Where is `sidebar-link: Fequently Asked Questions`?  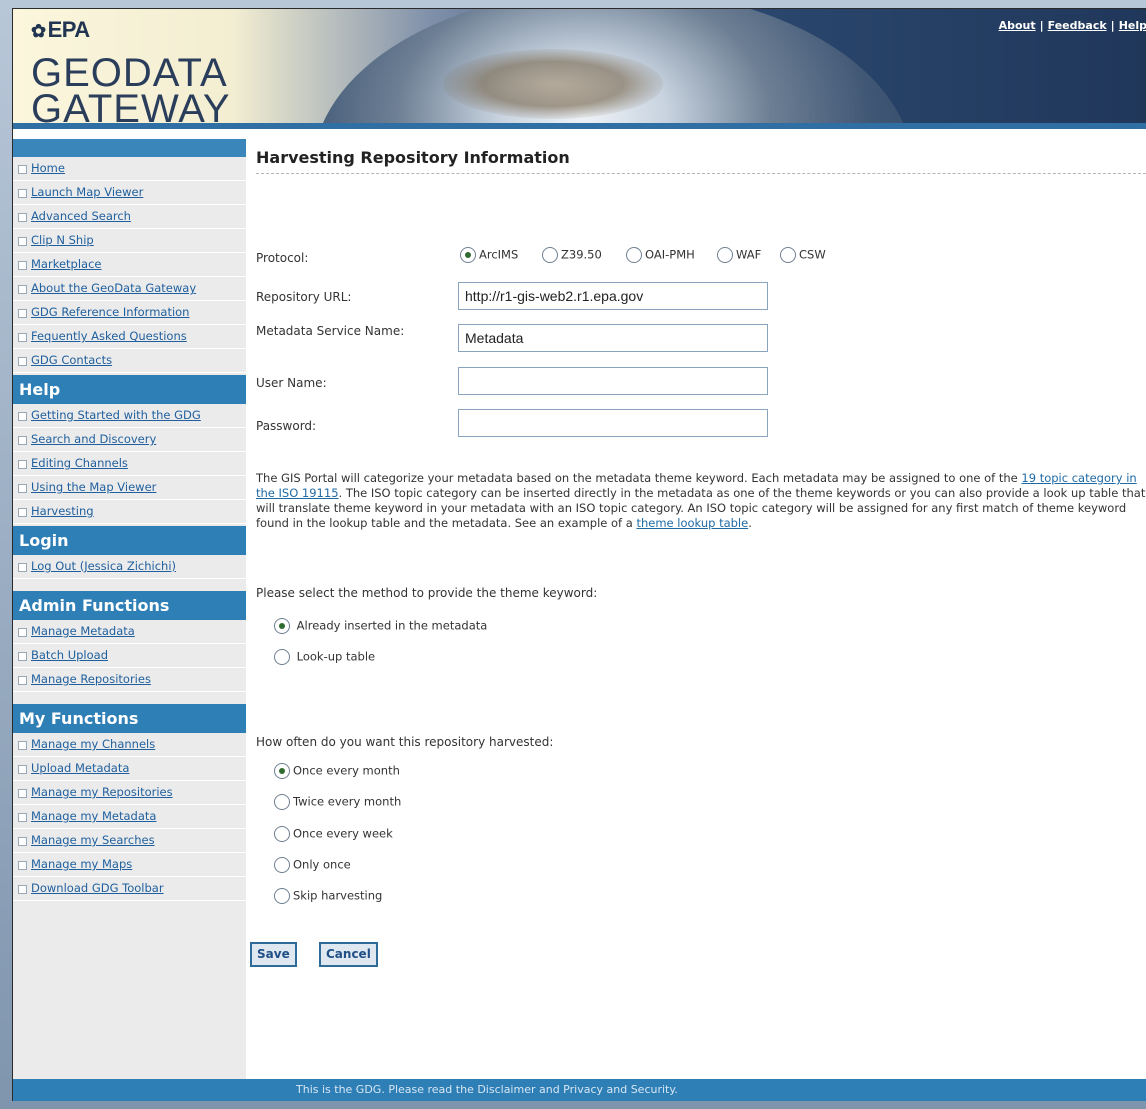 sidebar-link: Fequently Asked Questions is located at coordinates (109, 336).